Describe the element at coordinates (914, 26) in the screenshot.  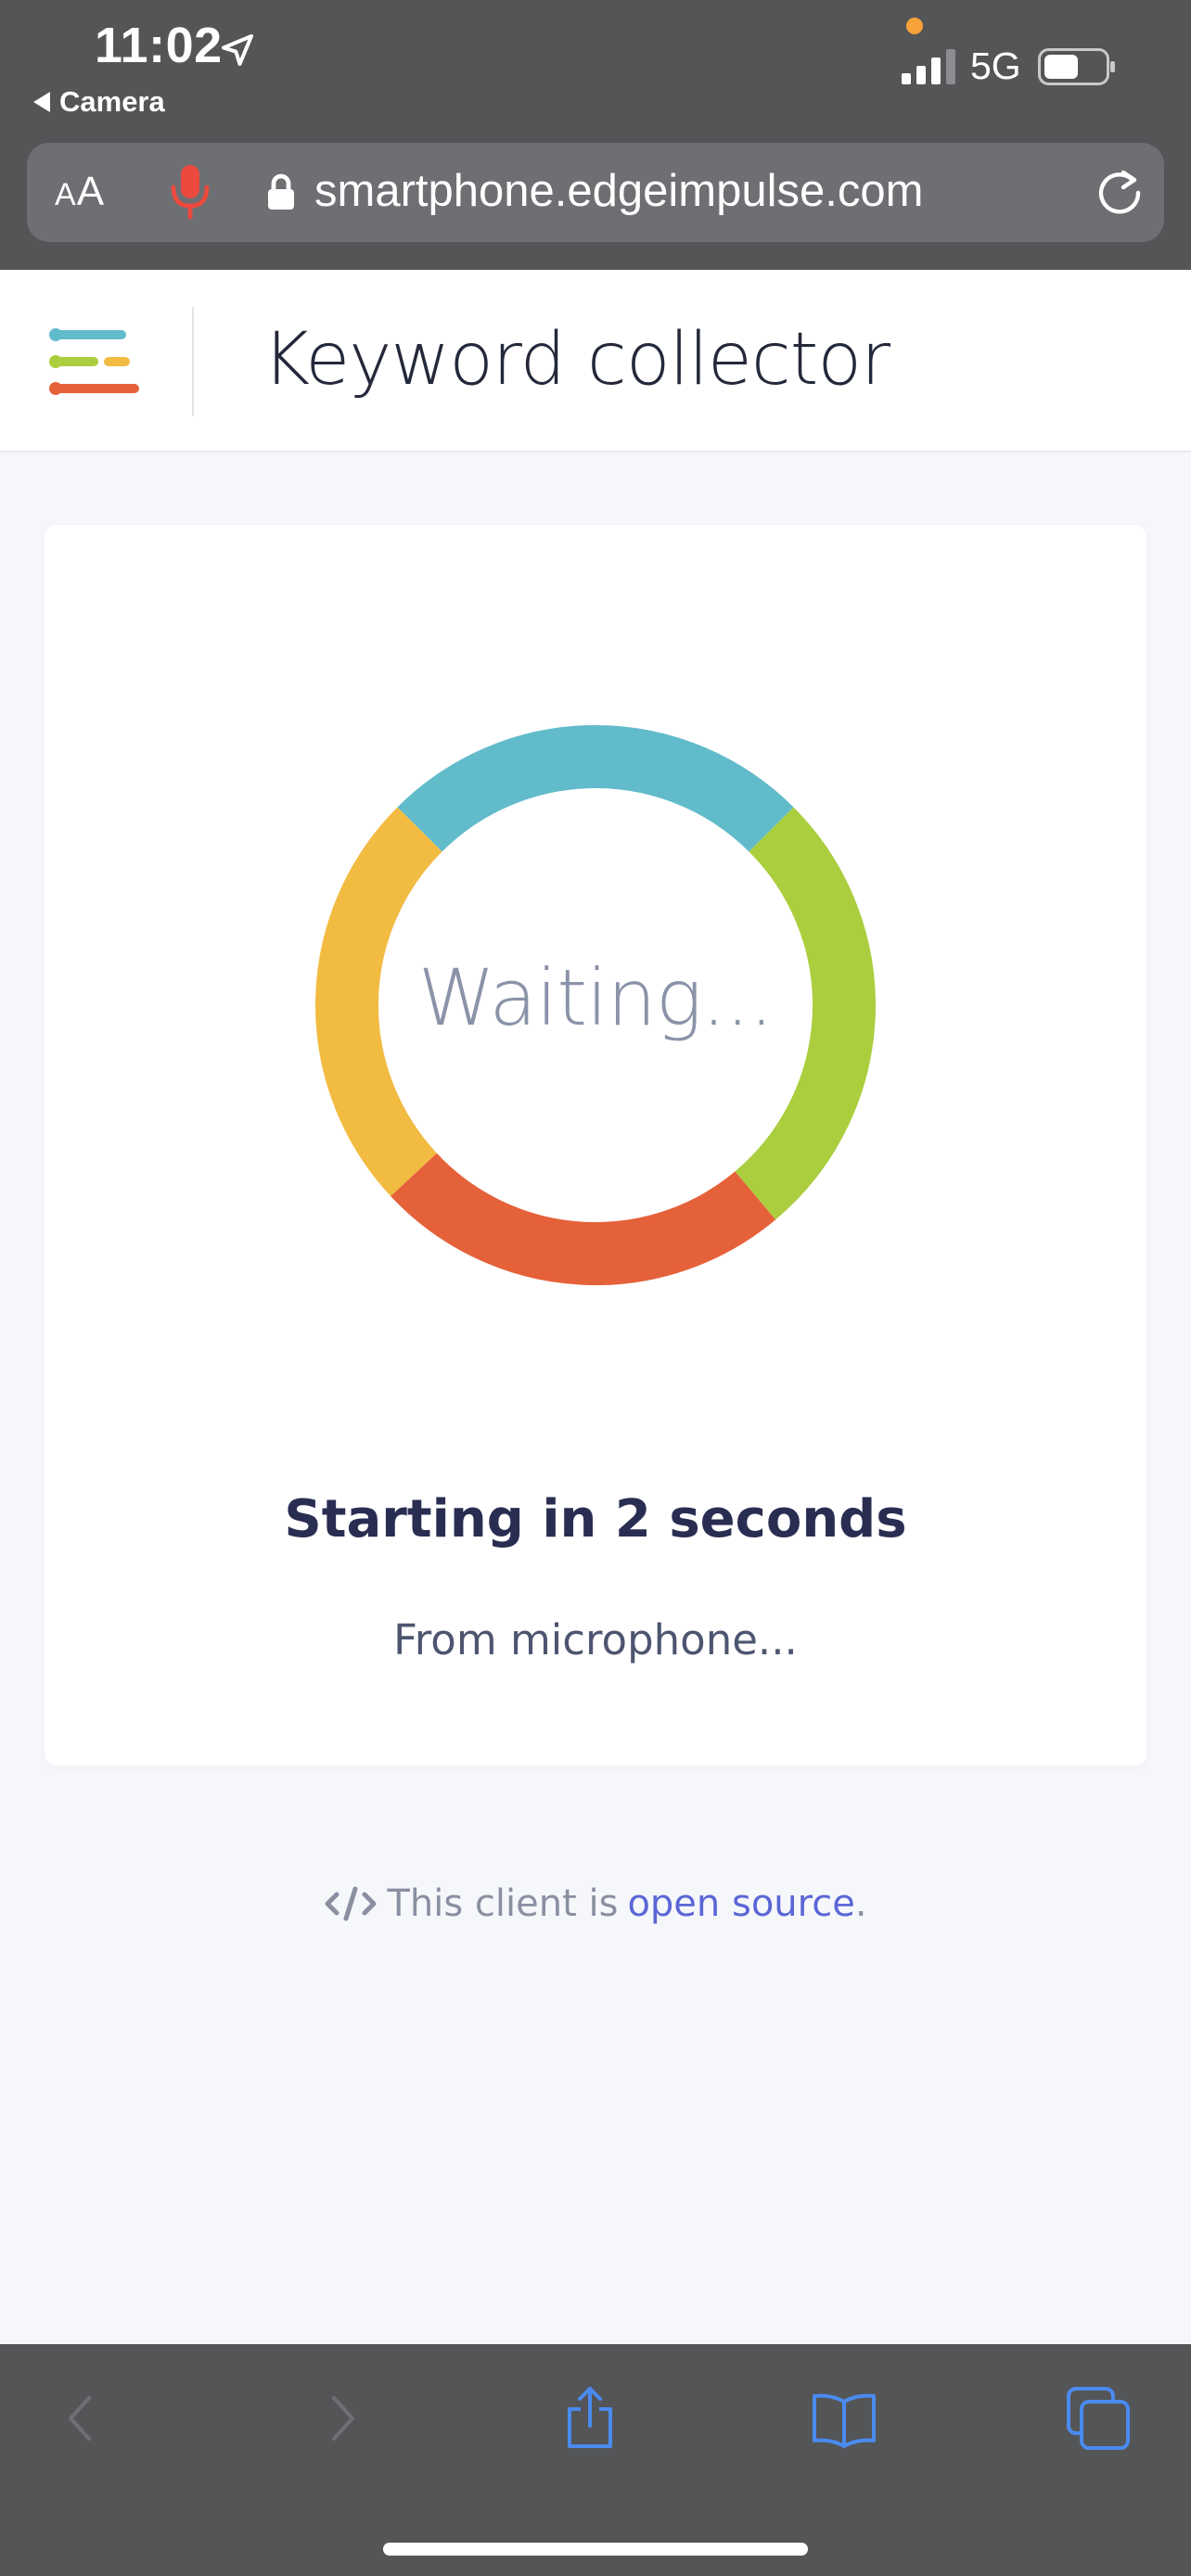
I see `microphone-in-use-indicator` at that location.